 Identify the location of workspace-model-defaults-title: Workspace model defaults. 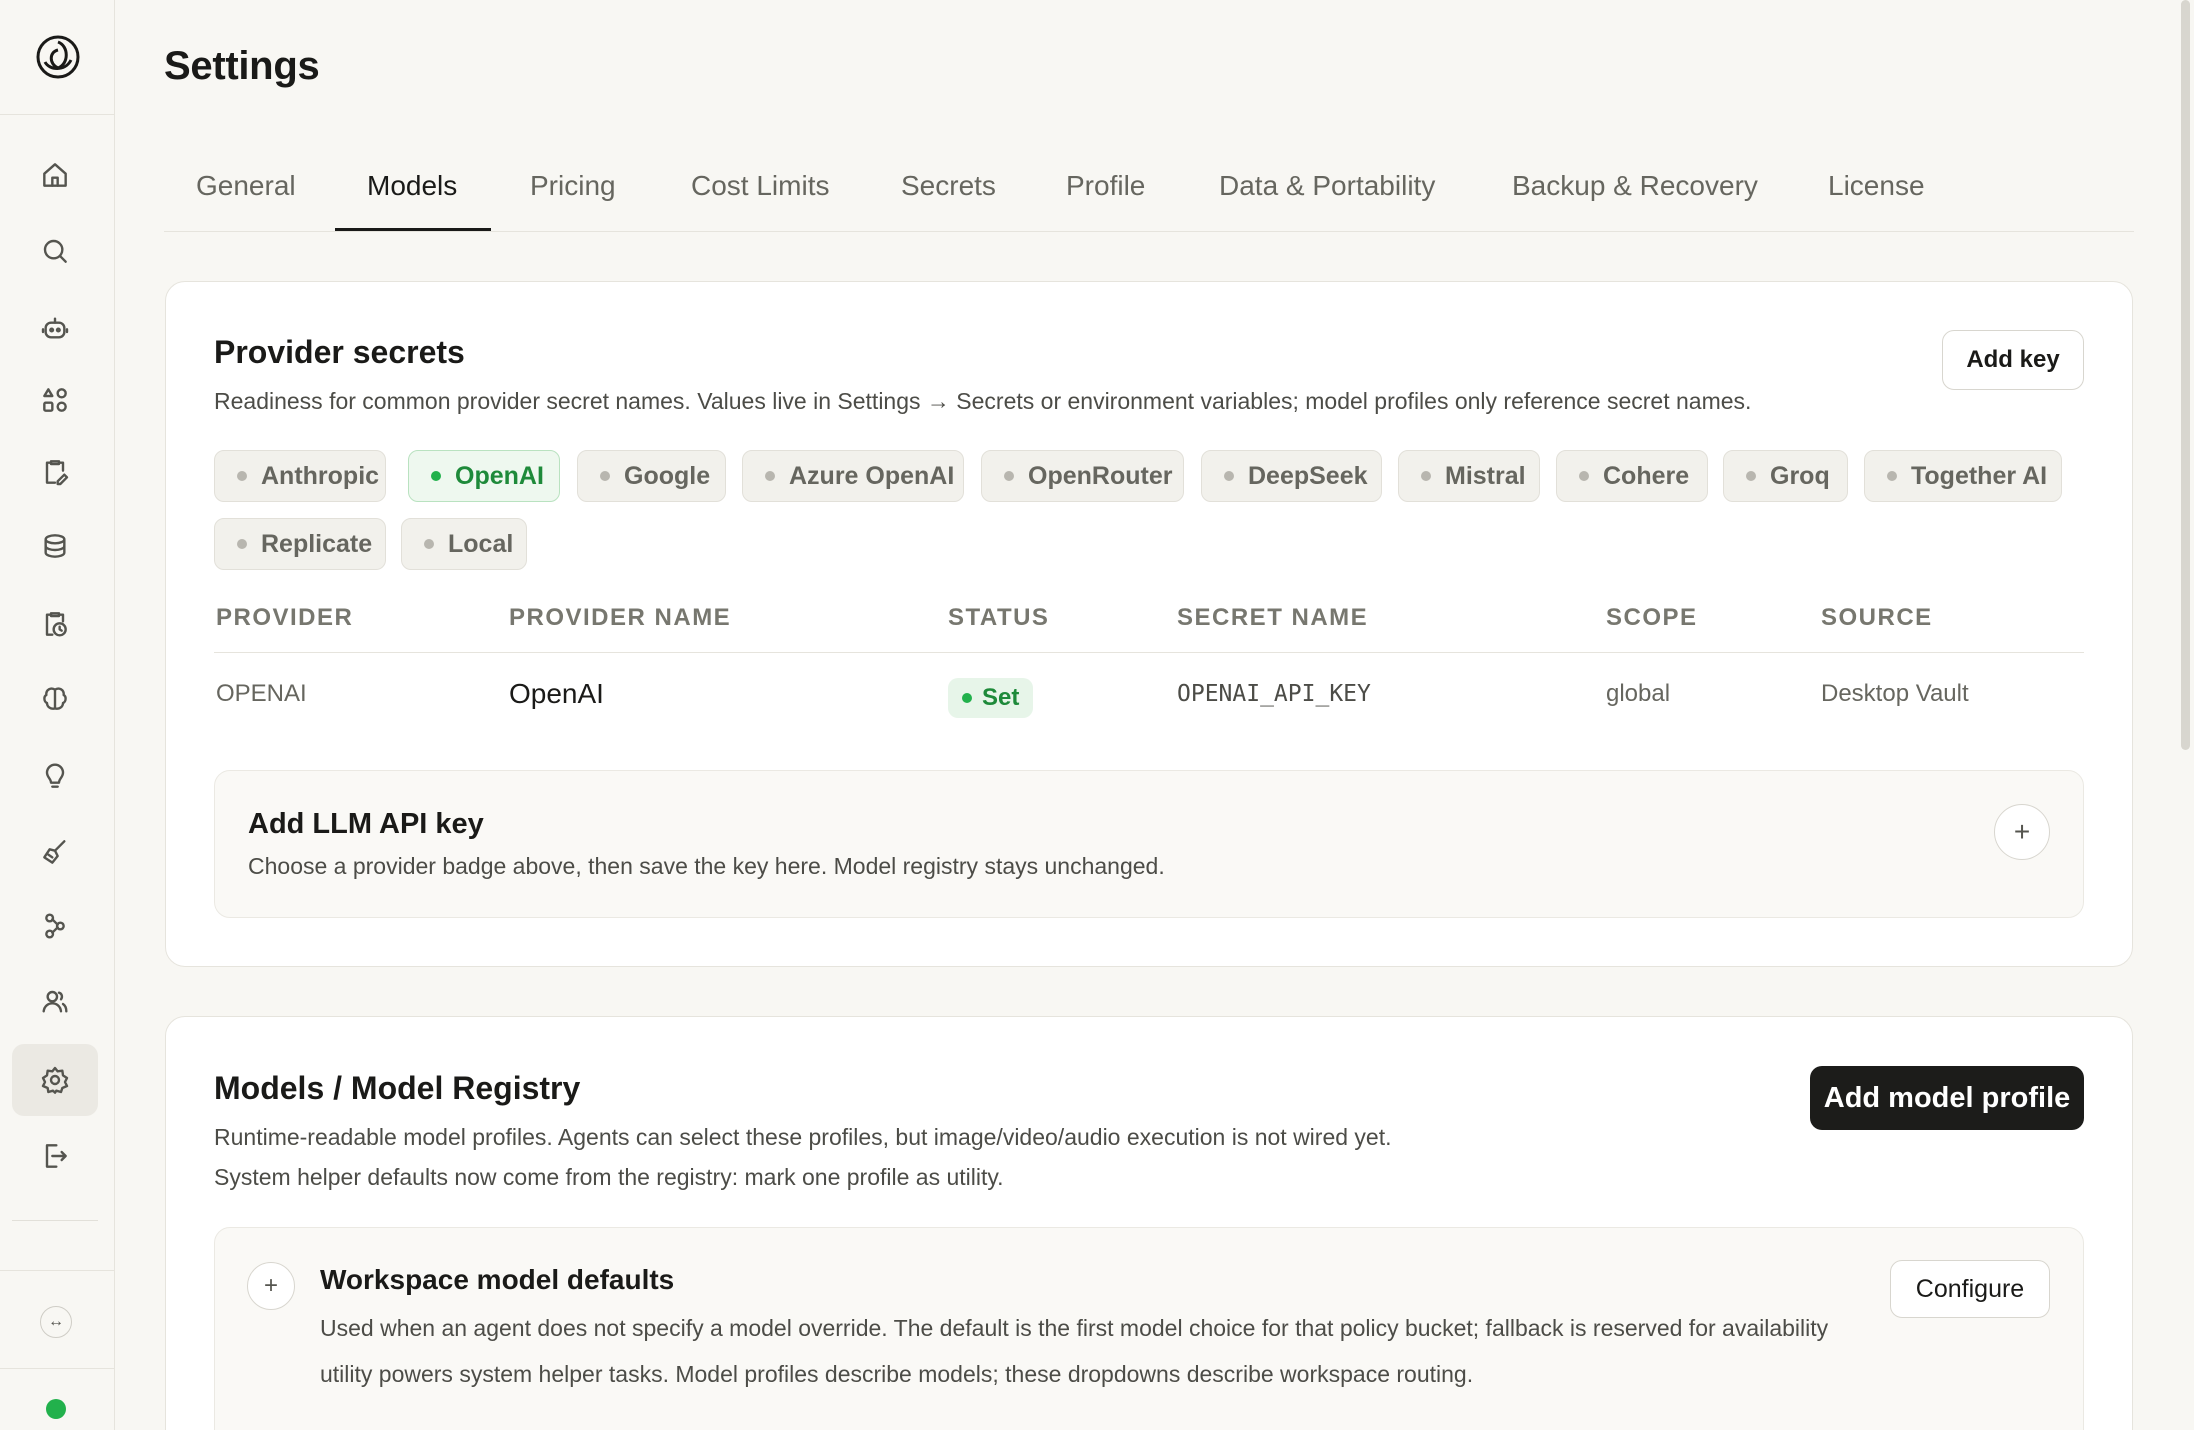
(497, 1279).